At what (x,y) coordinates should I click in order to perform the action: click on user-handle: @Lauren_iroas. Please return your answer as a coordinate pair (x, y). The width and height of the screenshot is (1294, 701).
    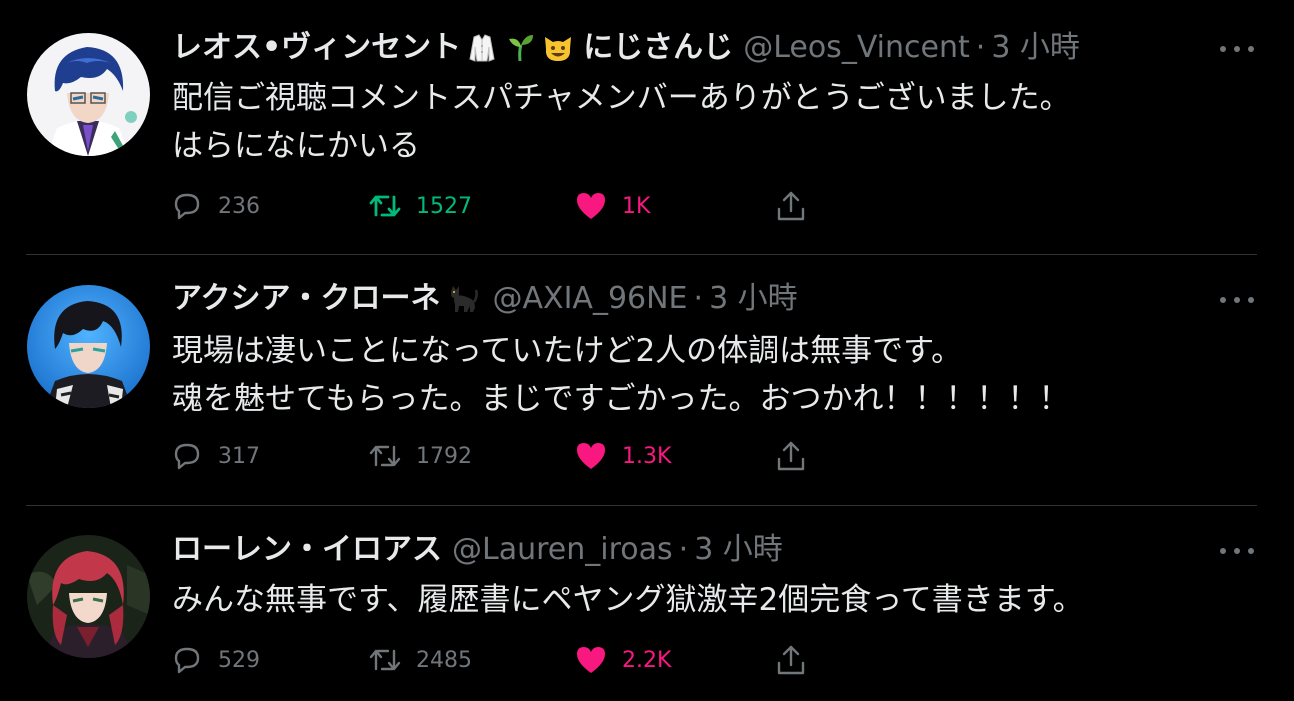
    Looking at the image, I should click on (562, 550).